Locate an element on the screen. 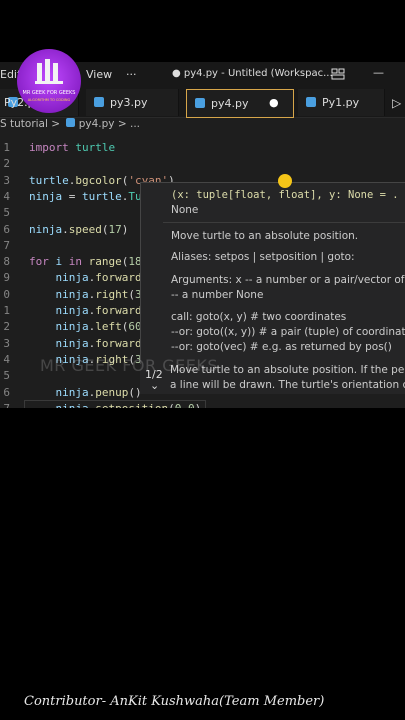  code-token: speed is located at coordinates (85, 229).